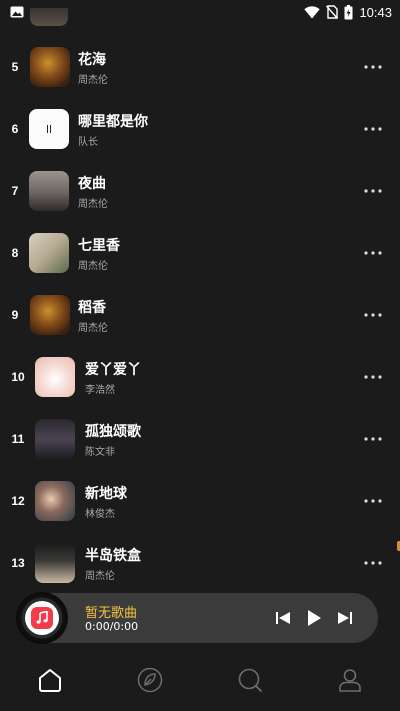 This screenshot has width=400, height=711. I want to click on play-icon, so click(314, 618).